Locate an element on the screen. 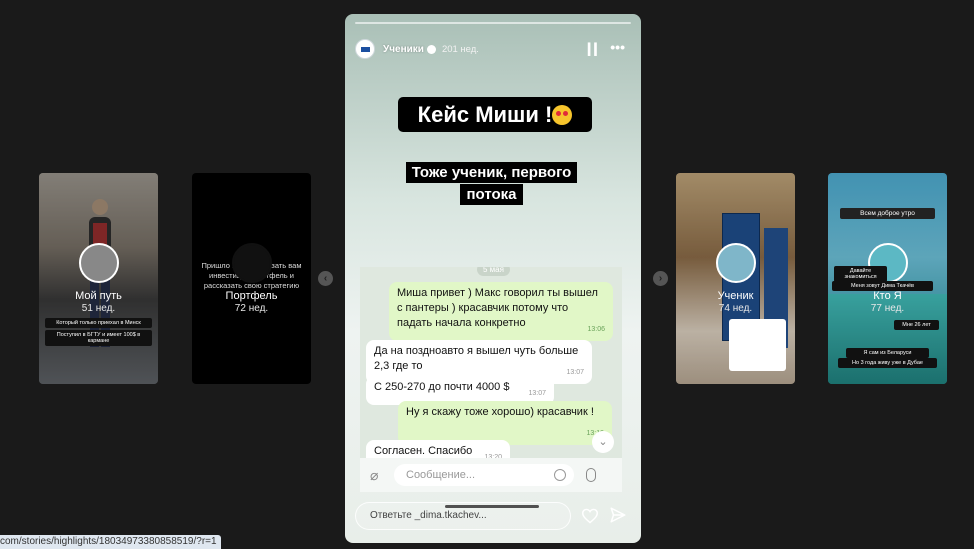 This screenshot has height=549, width=974. heart-icon is located at coordinates (590, 516).